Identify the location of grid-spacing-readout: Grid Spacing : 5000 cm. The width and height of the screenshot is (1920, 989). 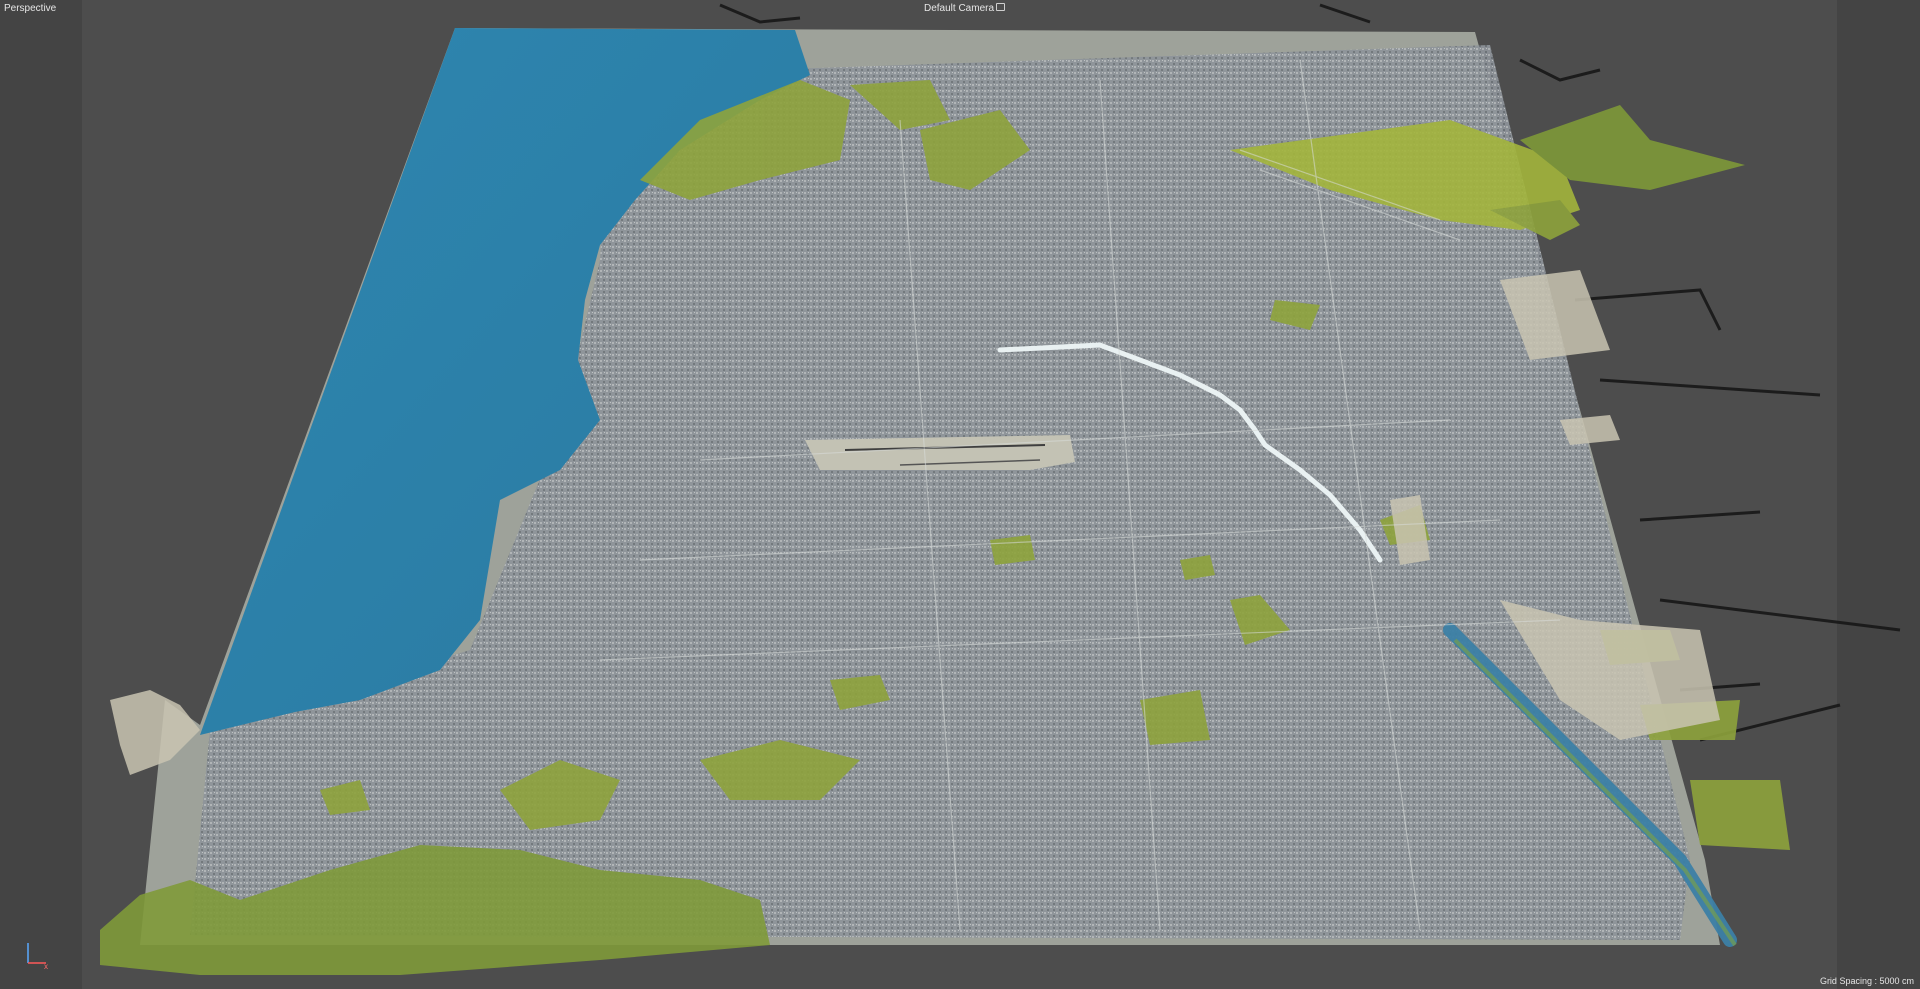
(1866, 981).